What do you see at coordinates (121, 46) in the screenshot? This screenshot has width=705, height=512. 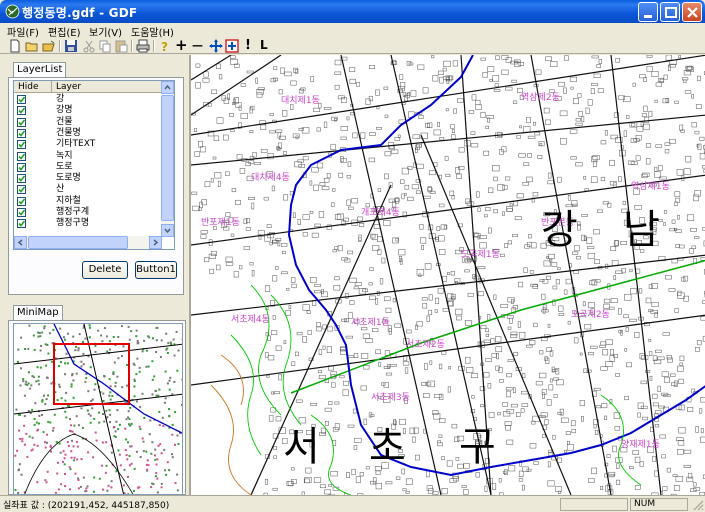 I see `paste-icon` at bounding box center [121, 46].